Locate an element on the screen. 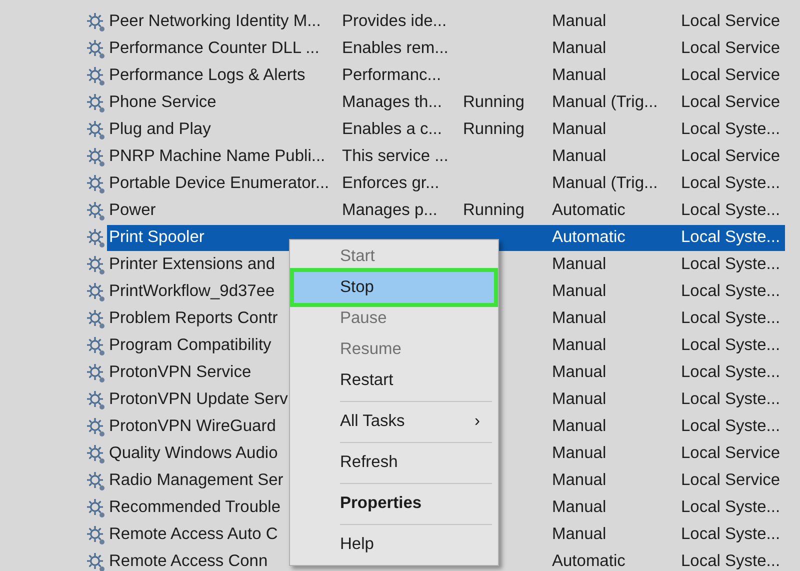 The image size is (800, 571). service-name: Performance Logs & Alerts is located at coordinates (207, 75).